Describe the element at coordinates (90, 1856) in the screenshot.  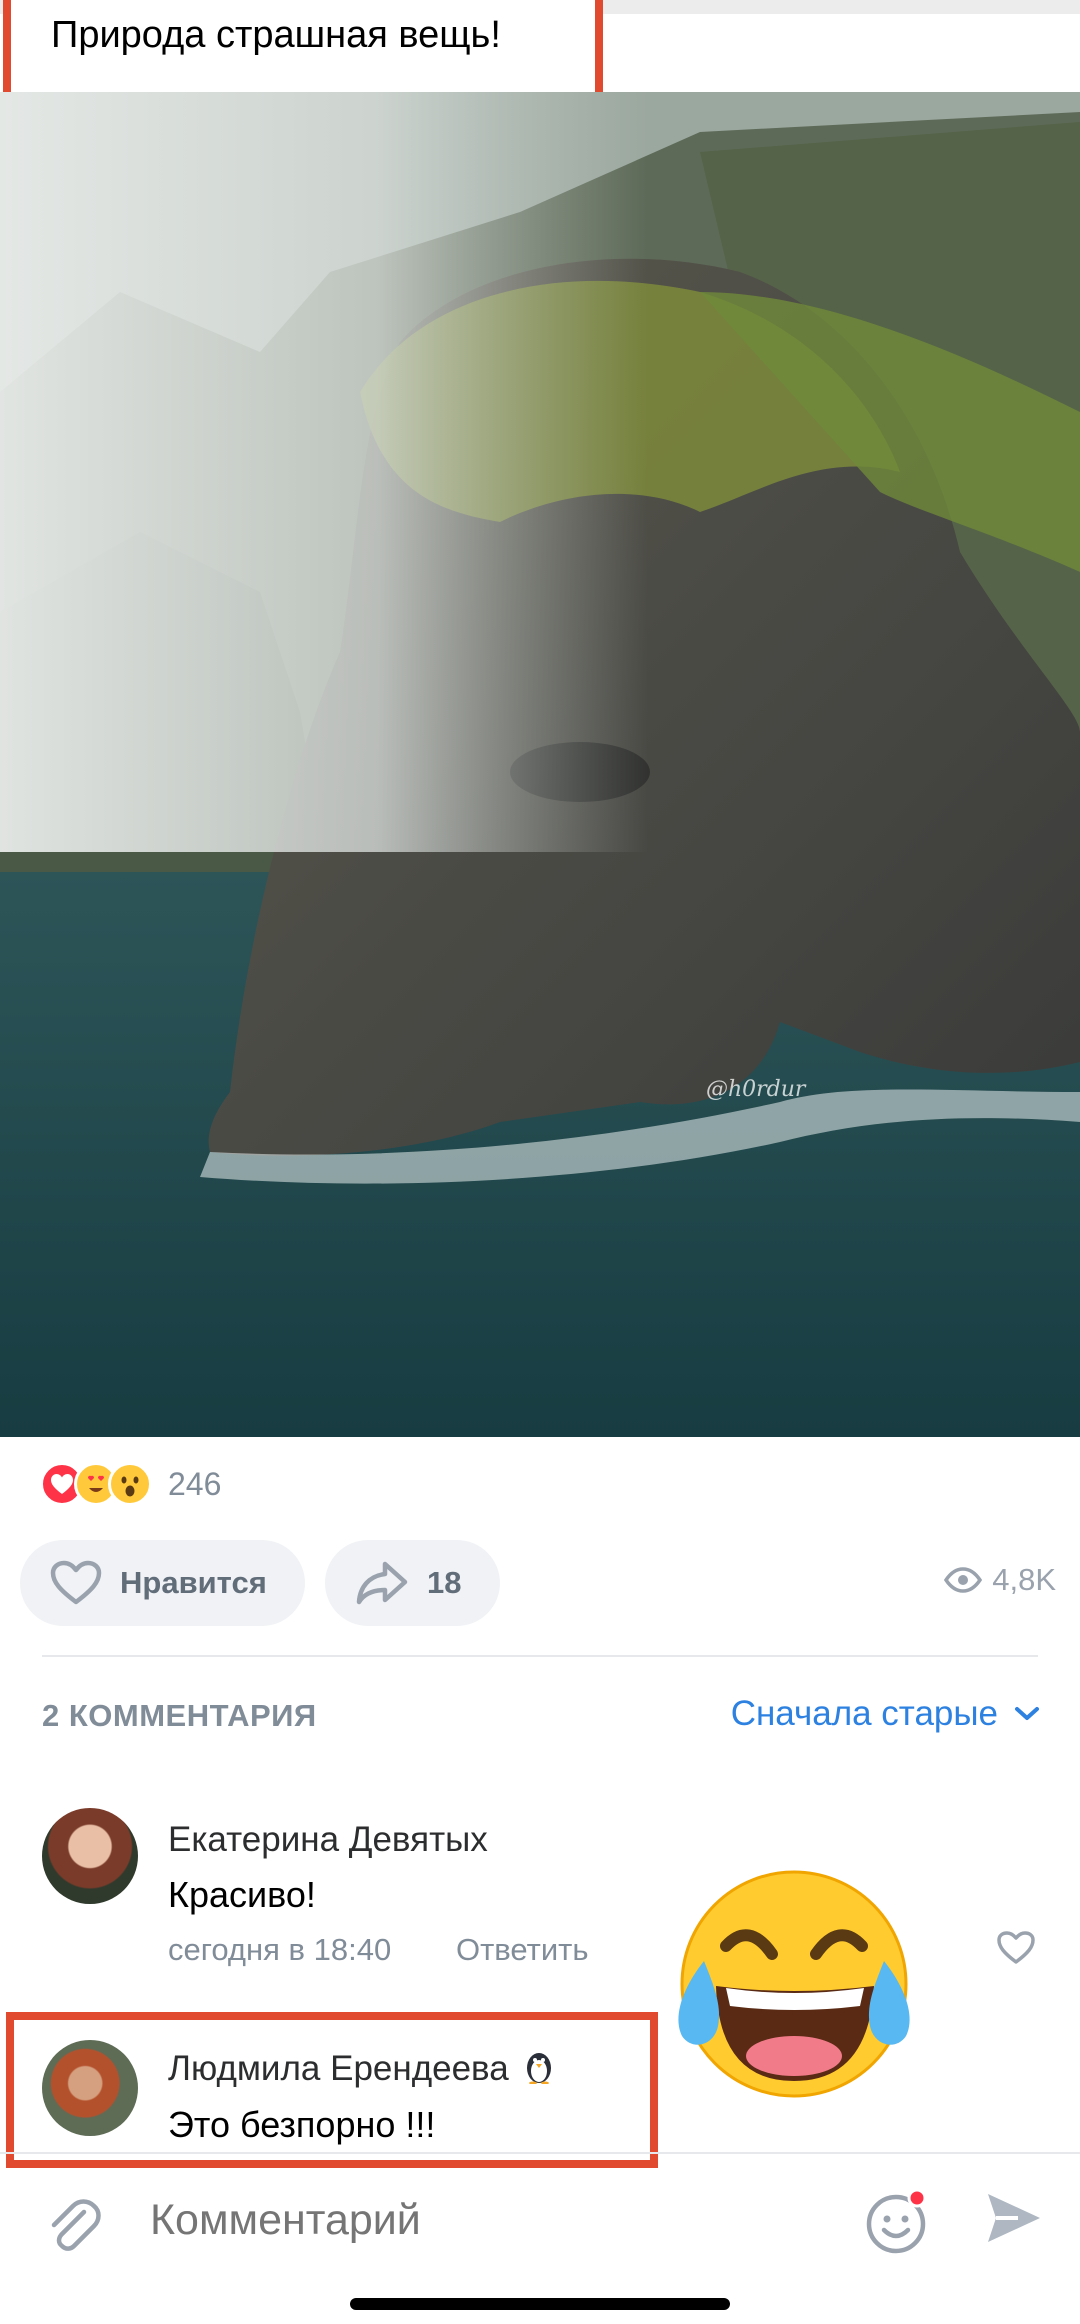
I see `avatar` at that location.